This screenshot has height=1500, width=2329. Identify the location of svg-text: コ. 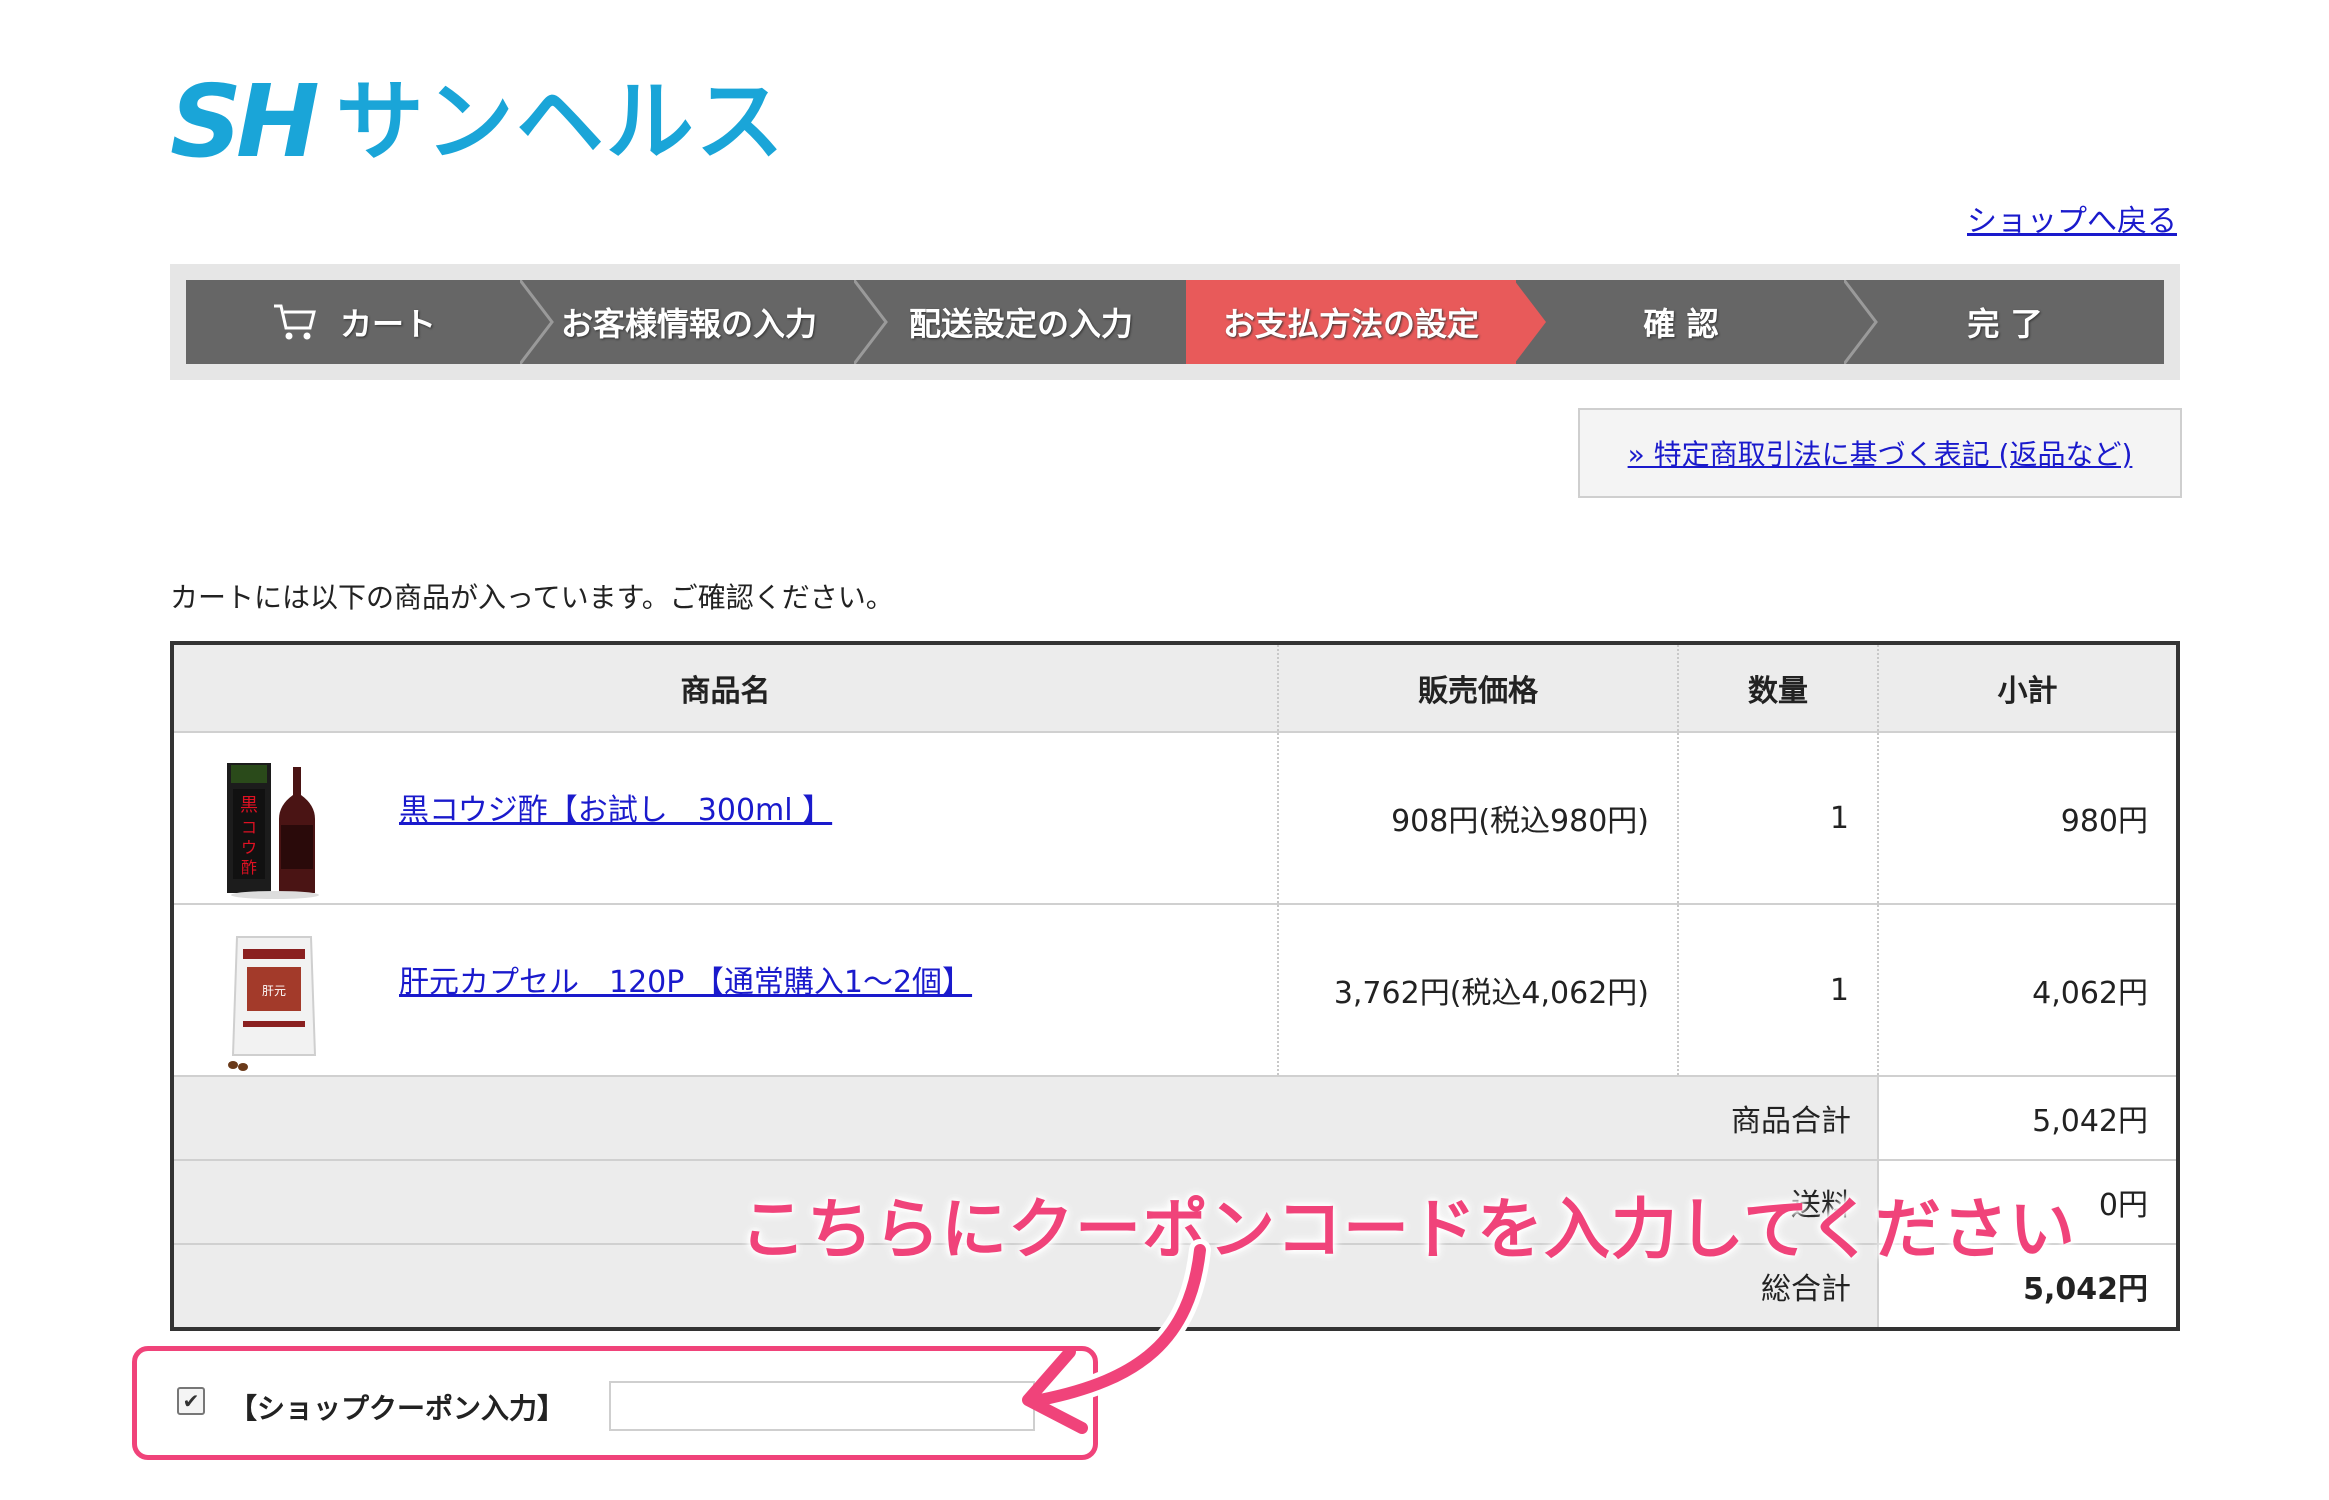
(249, 827).